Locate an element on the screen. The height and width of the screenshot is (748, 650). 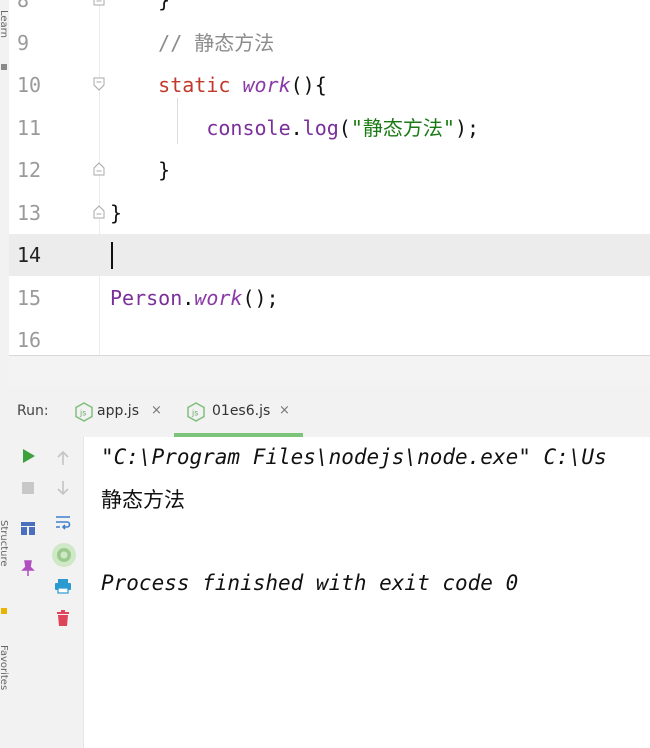
code-token: log is located at coordinates (320, 127).